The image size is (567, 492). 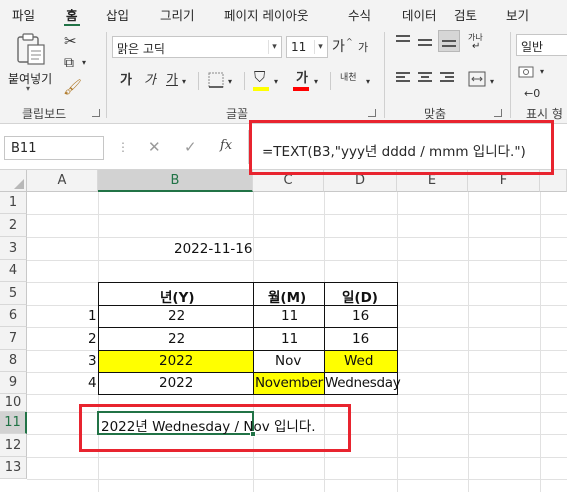 What do you see at coordinates (177, 296) in the screenshot?
I see `cell-b5: 년(Y)` at bounding box center [177, 296].